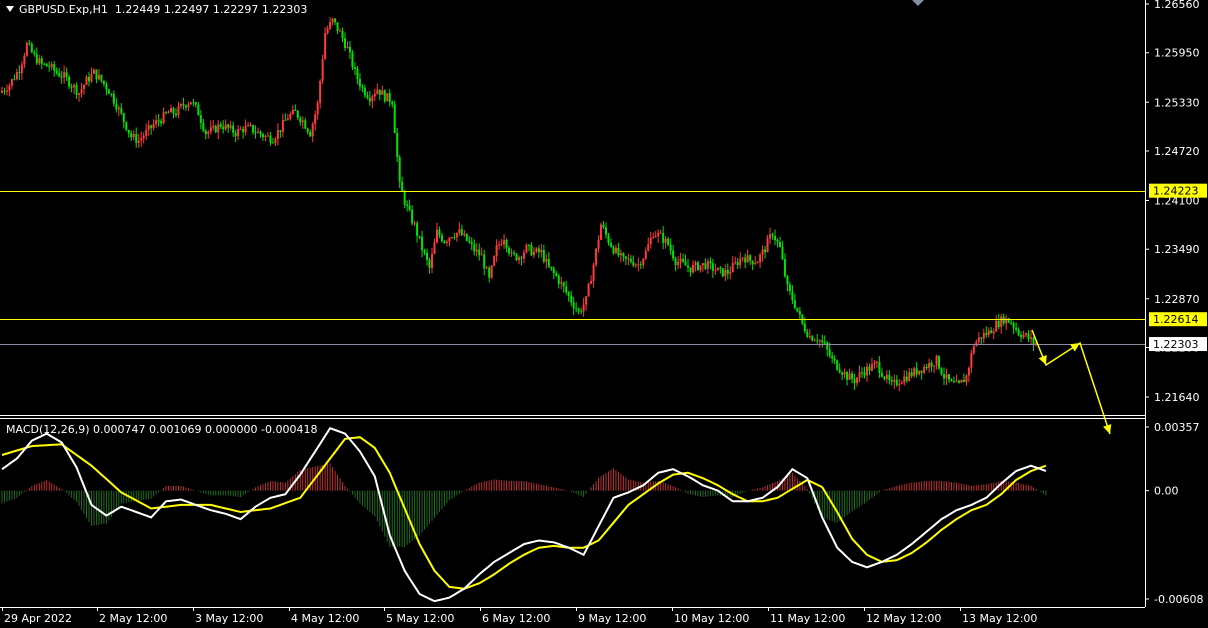 The width and height of the screenshot is (1208, 628). Describe the element at coordinates (1176, 344) in the screenshot. I see `current-price-label: 1.22303` at that location.